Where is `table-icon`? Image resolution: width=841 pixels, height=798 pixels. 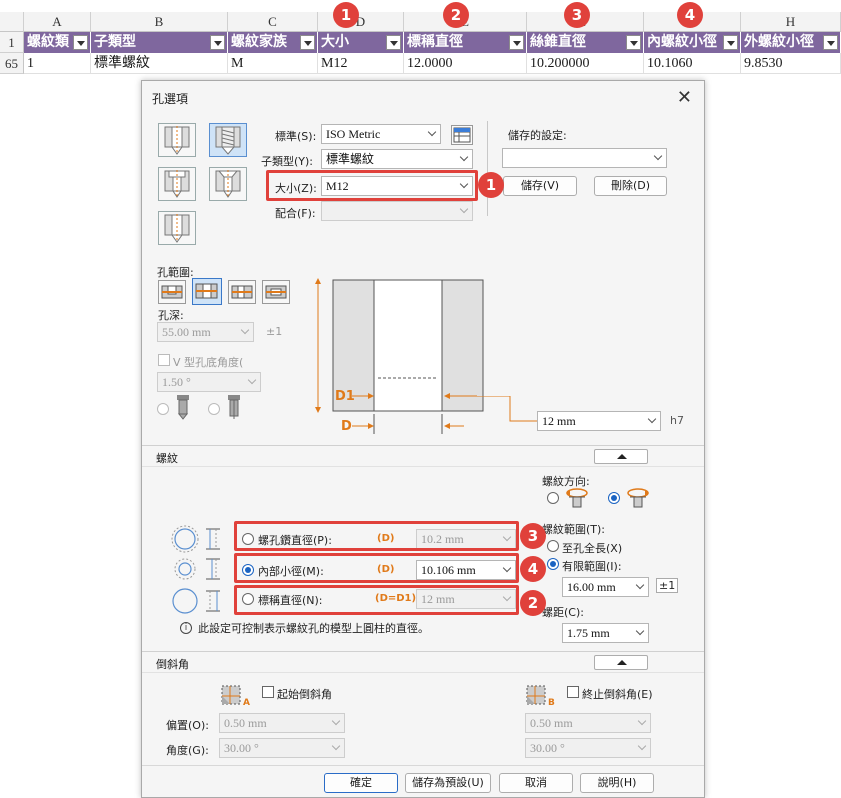
table-icon is located at coordinates (462, 135).